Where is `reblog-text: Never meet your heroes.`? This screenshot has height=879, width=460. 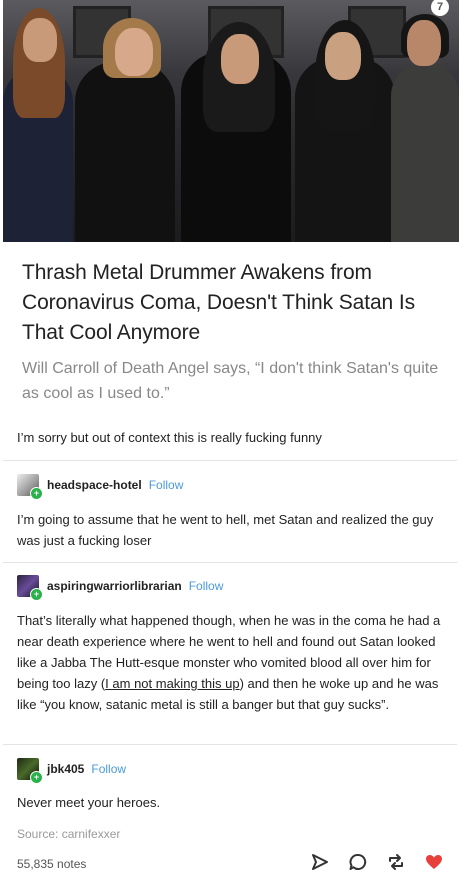 reblog-text: Never meet your heroes. is located at coordinates (89, 802).